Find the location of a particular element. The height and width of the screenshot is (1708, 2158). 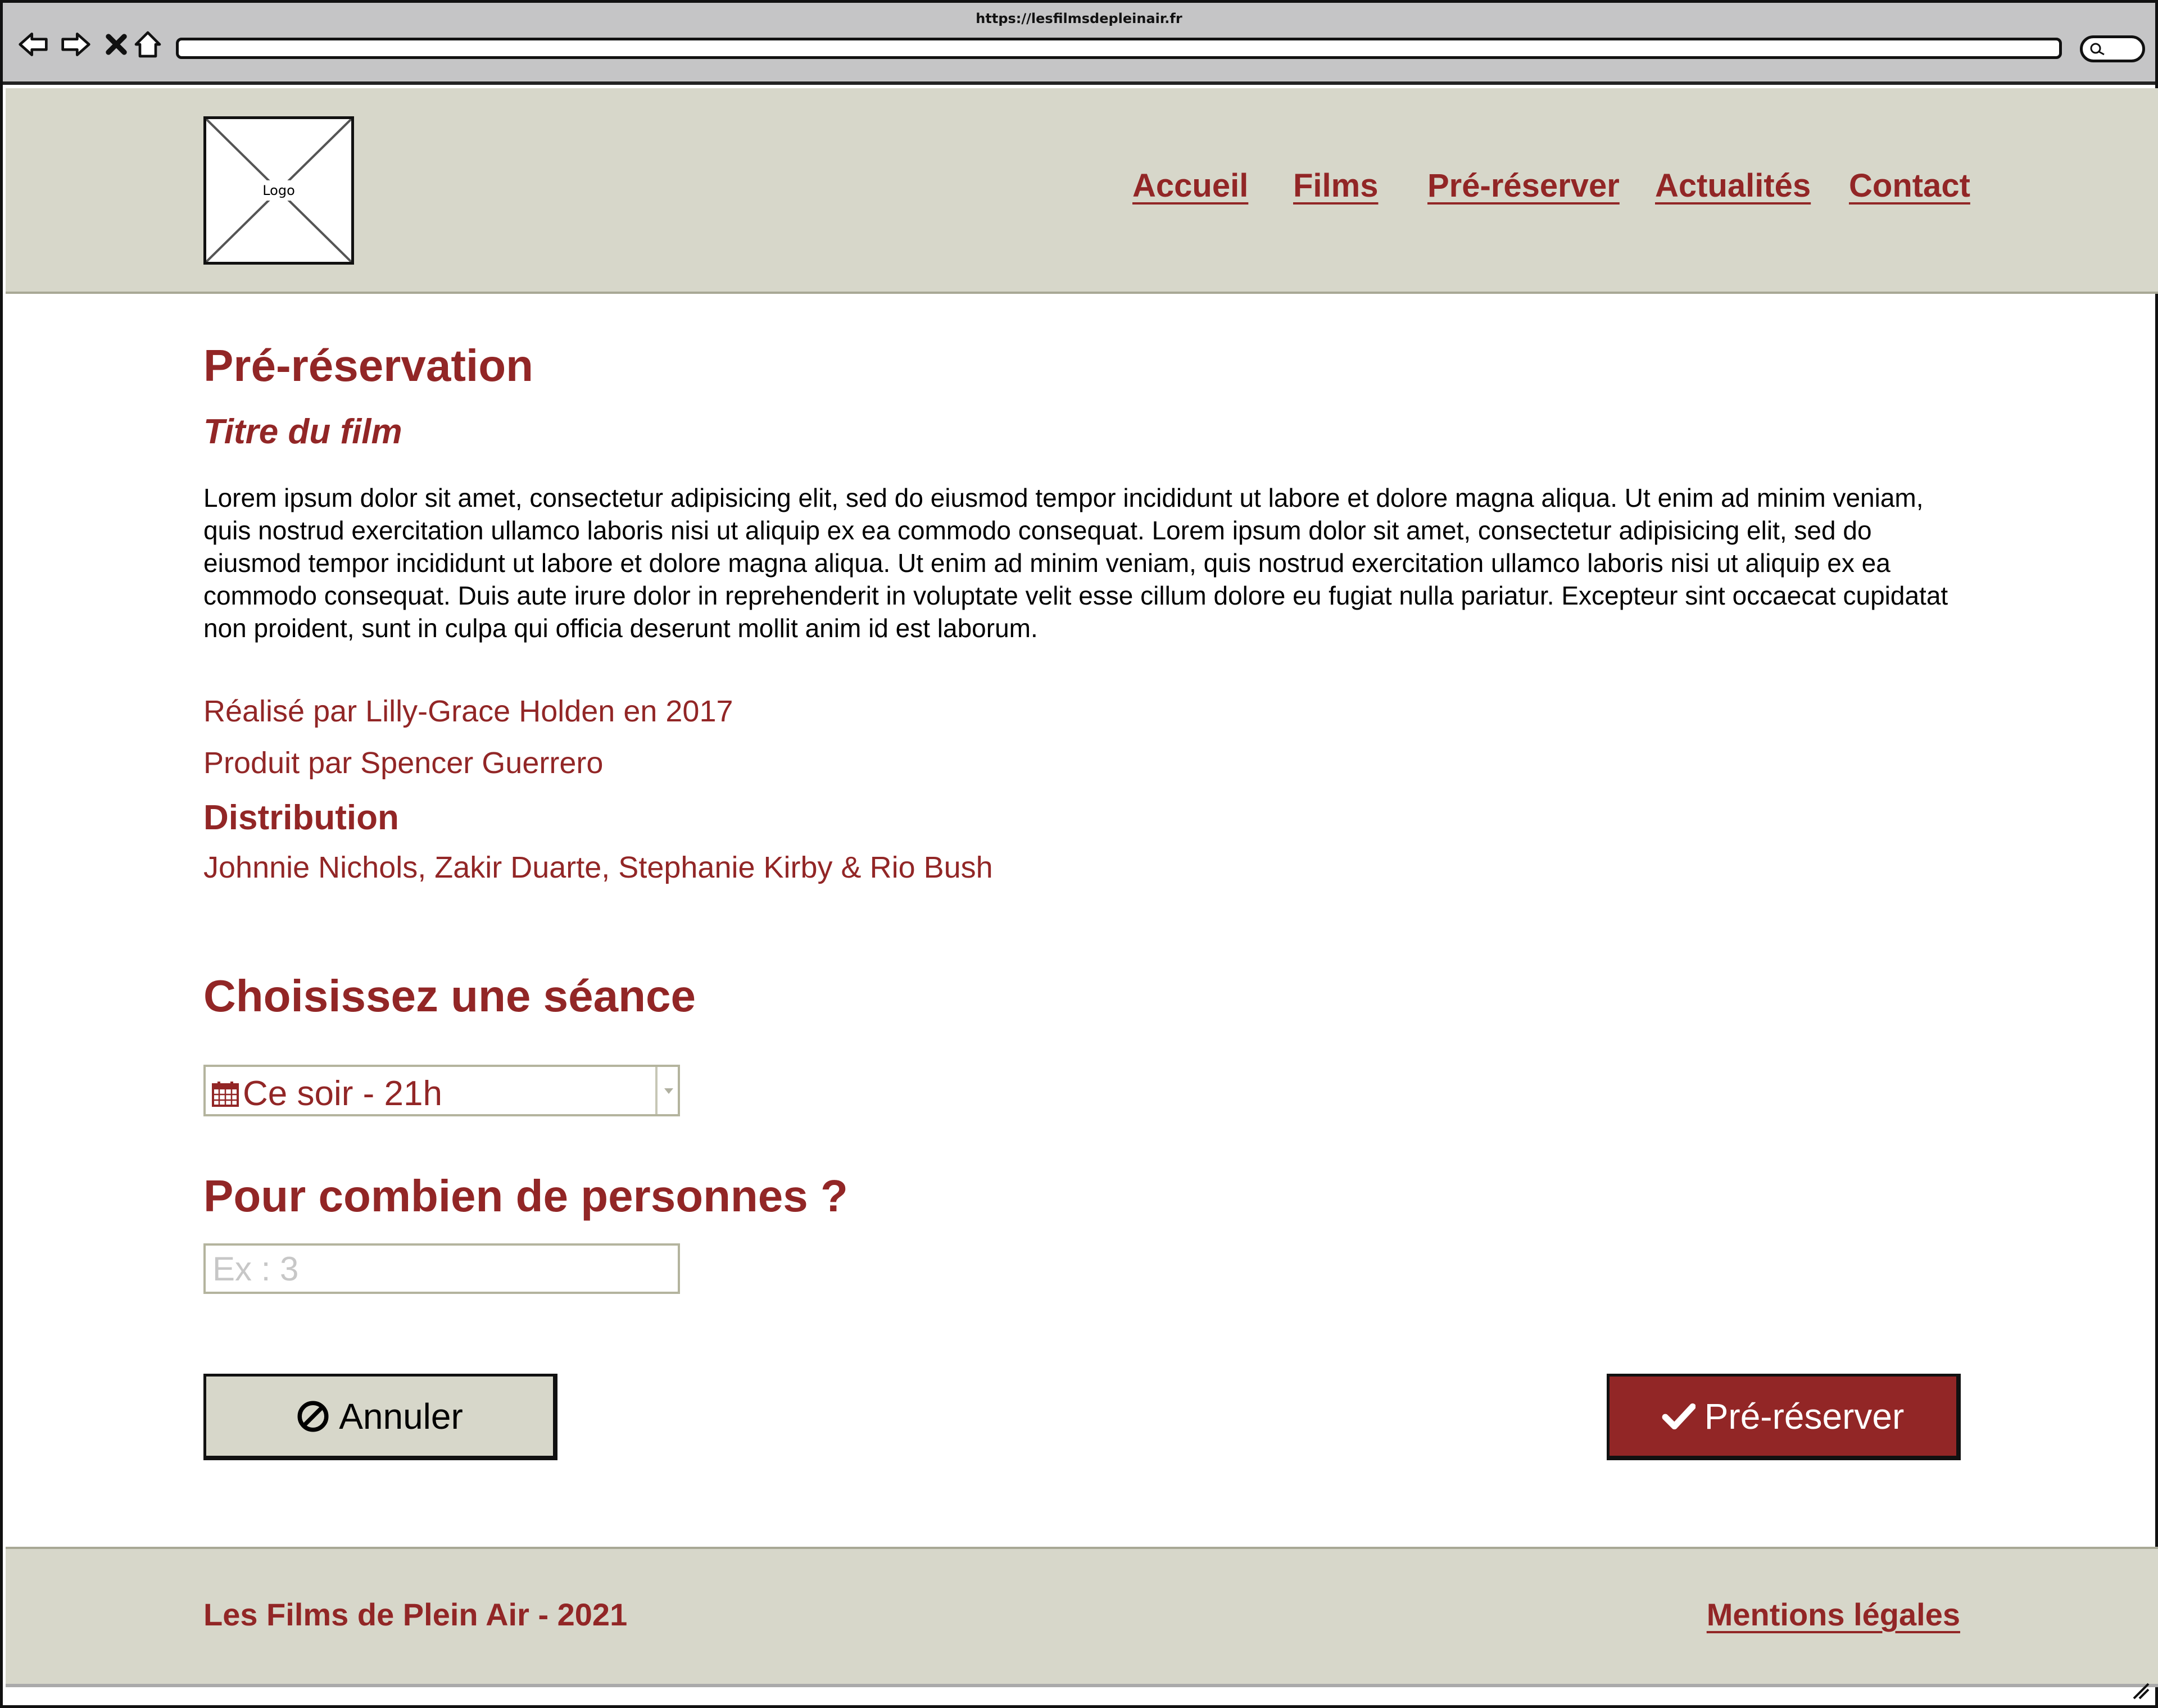

nav-link-actualites: Actualités is located at coordinates (1733, 186).